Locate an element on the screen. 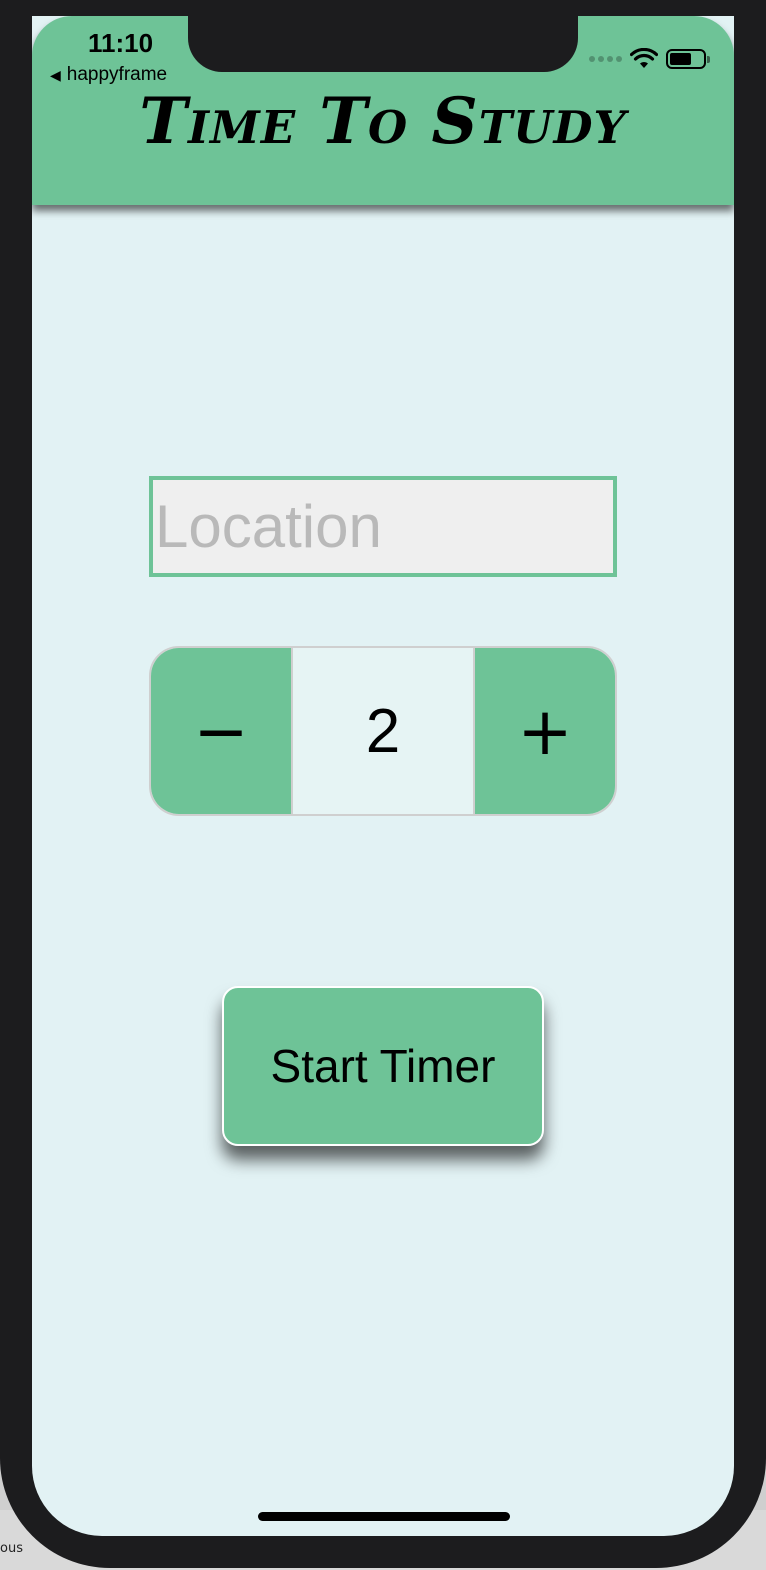 The width and height of the screenshot is (766, 1570). location-input is located at coordinates (383, 526).